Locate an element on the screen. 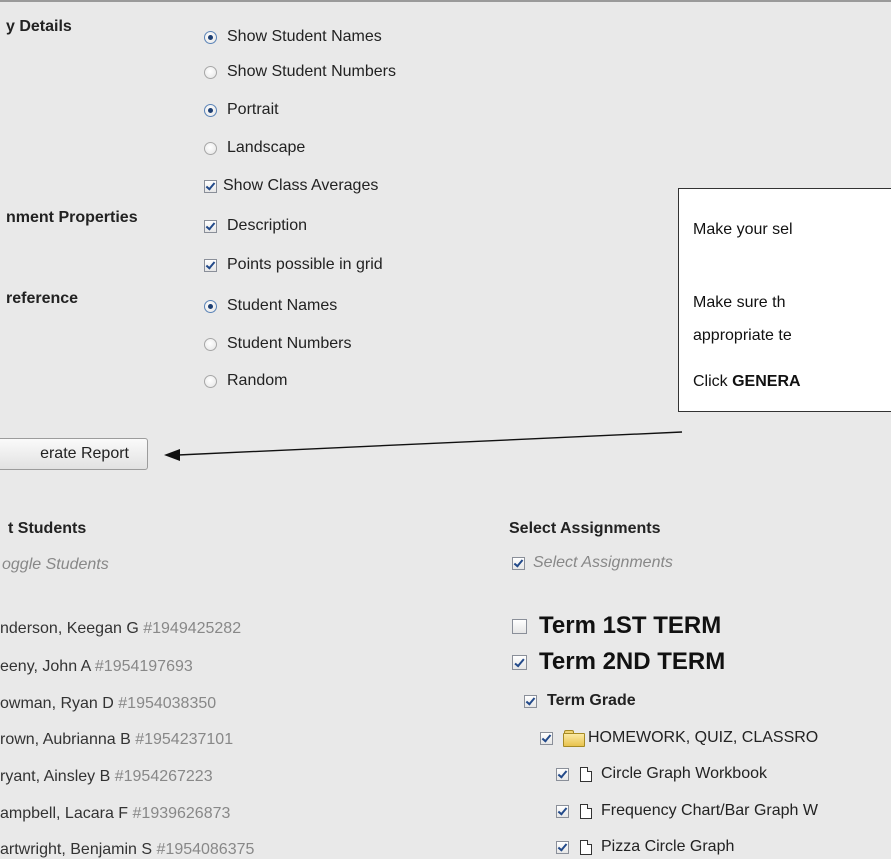  select-students-title: t Students is located at coordinates (47, 528).